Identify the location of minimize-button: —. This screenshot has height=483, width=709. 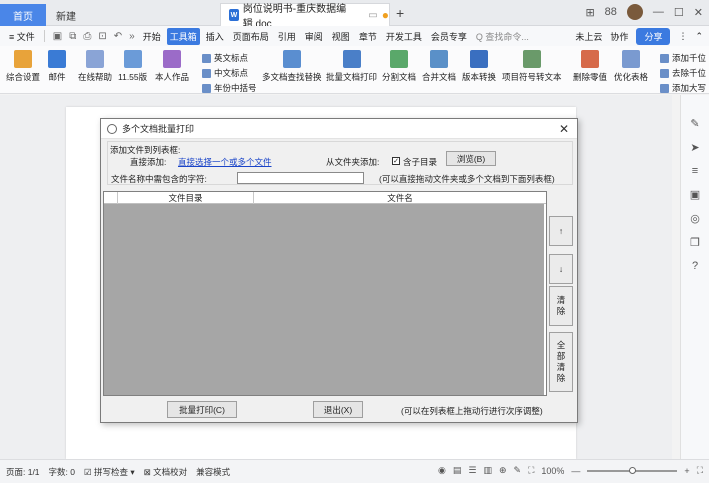
(658, 12).